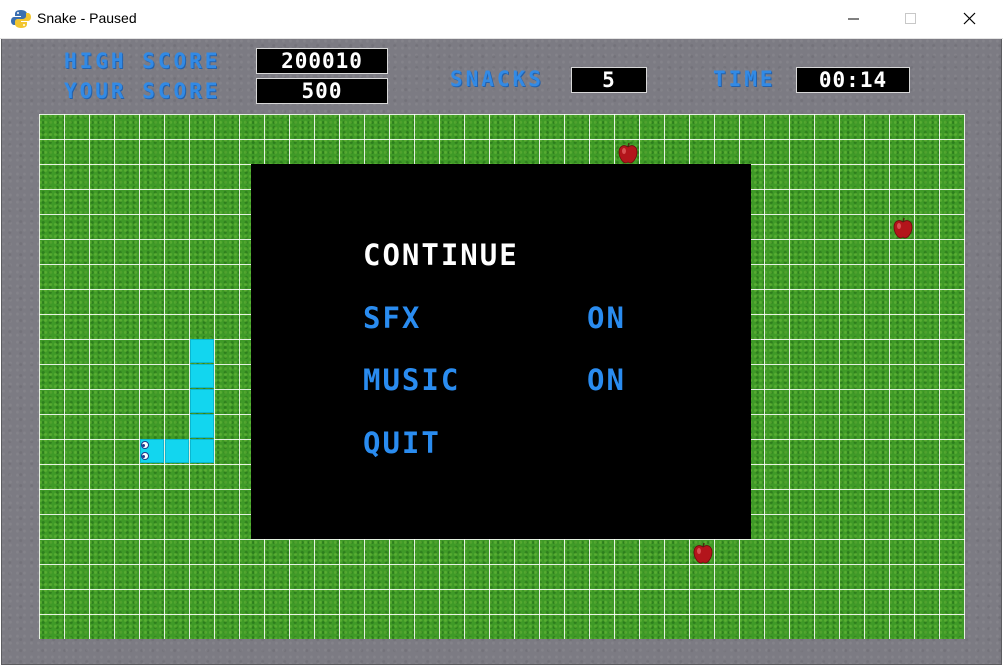  Describe the element at coordinates (411, 380) in the screenshot. I see `music-option: MUSIC` at that location.